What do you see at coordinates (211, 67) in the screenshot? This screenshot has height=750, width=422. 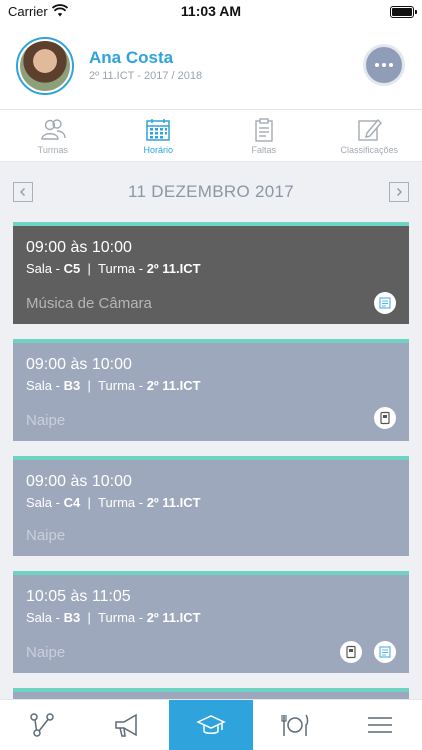 I see `profile-header: Ana Costa 2º 11.ICT - 2017 / 2018` at bounding box center [211, 67].